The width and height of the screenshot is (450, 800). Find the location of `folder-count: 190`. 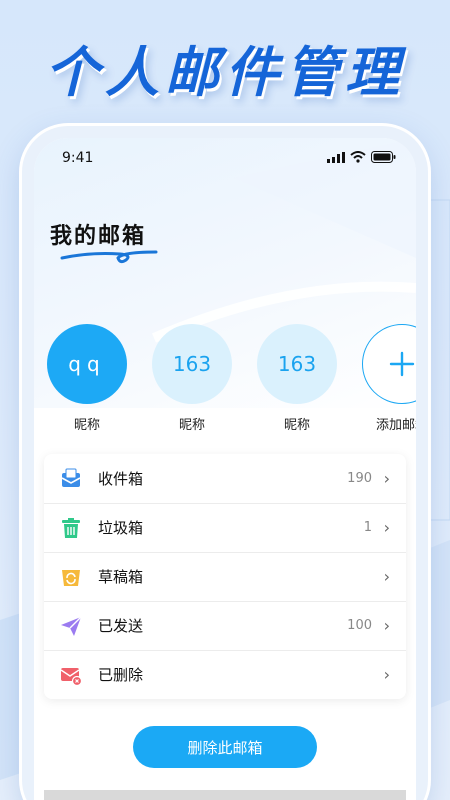

folder-count: 190 is located at coordinates (359, 478).